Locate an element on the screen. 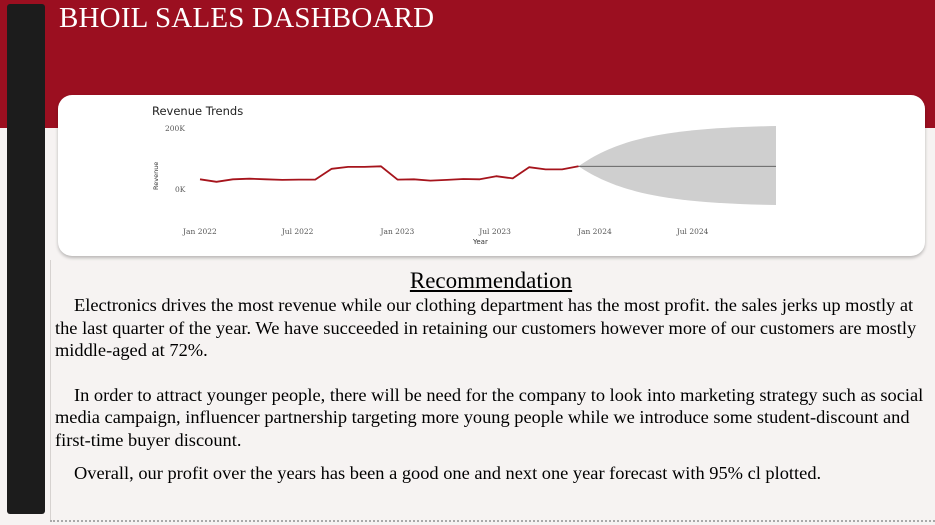  x-tick-label: Jul 2024 is located at coordinates (692, 231).